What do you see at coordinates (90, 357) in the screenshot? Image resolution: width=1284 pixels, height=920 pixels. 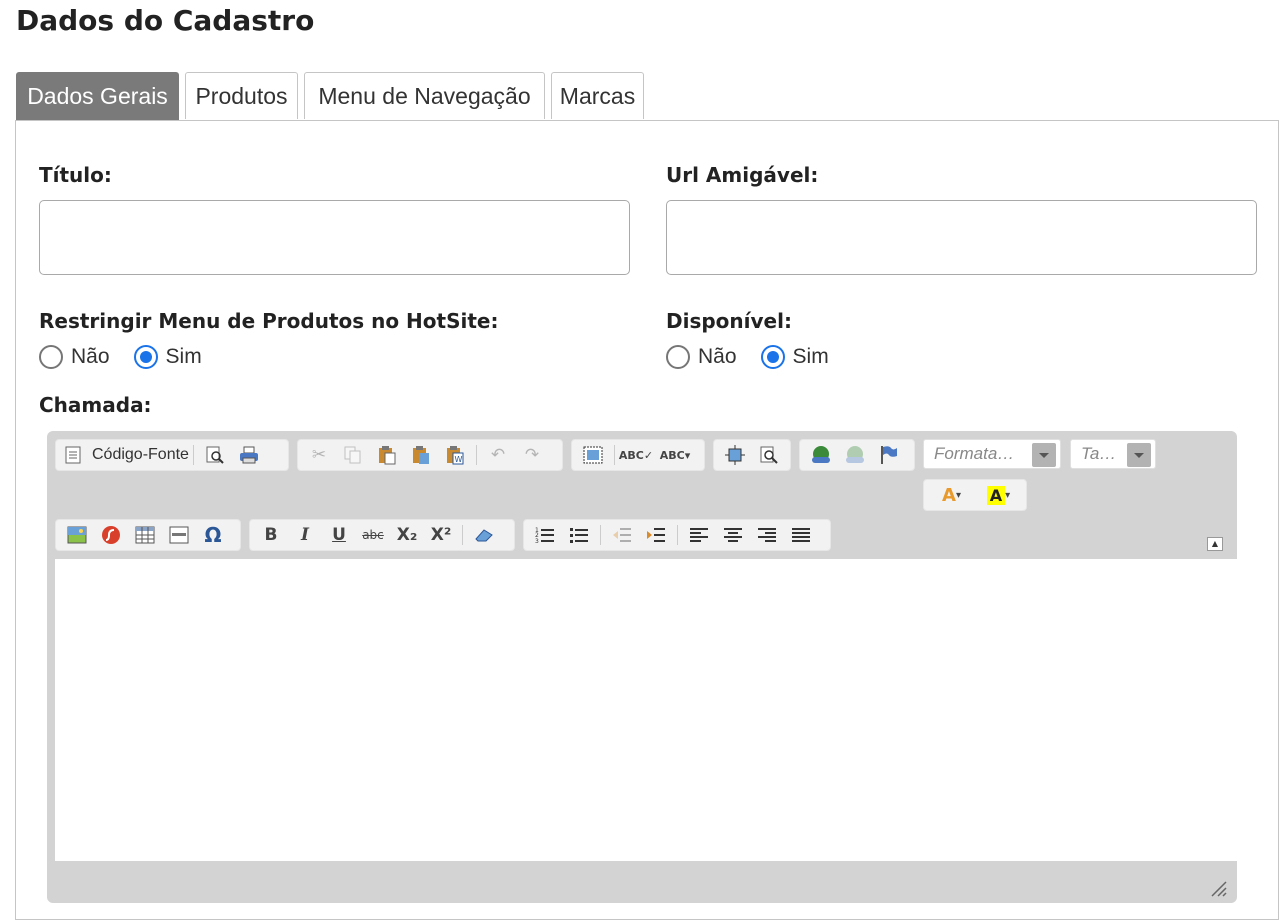 I see `restringir-nao-label: Não` at bounding box center [90, 357].